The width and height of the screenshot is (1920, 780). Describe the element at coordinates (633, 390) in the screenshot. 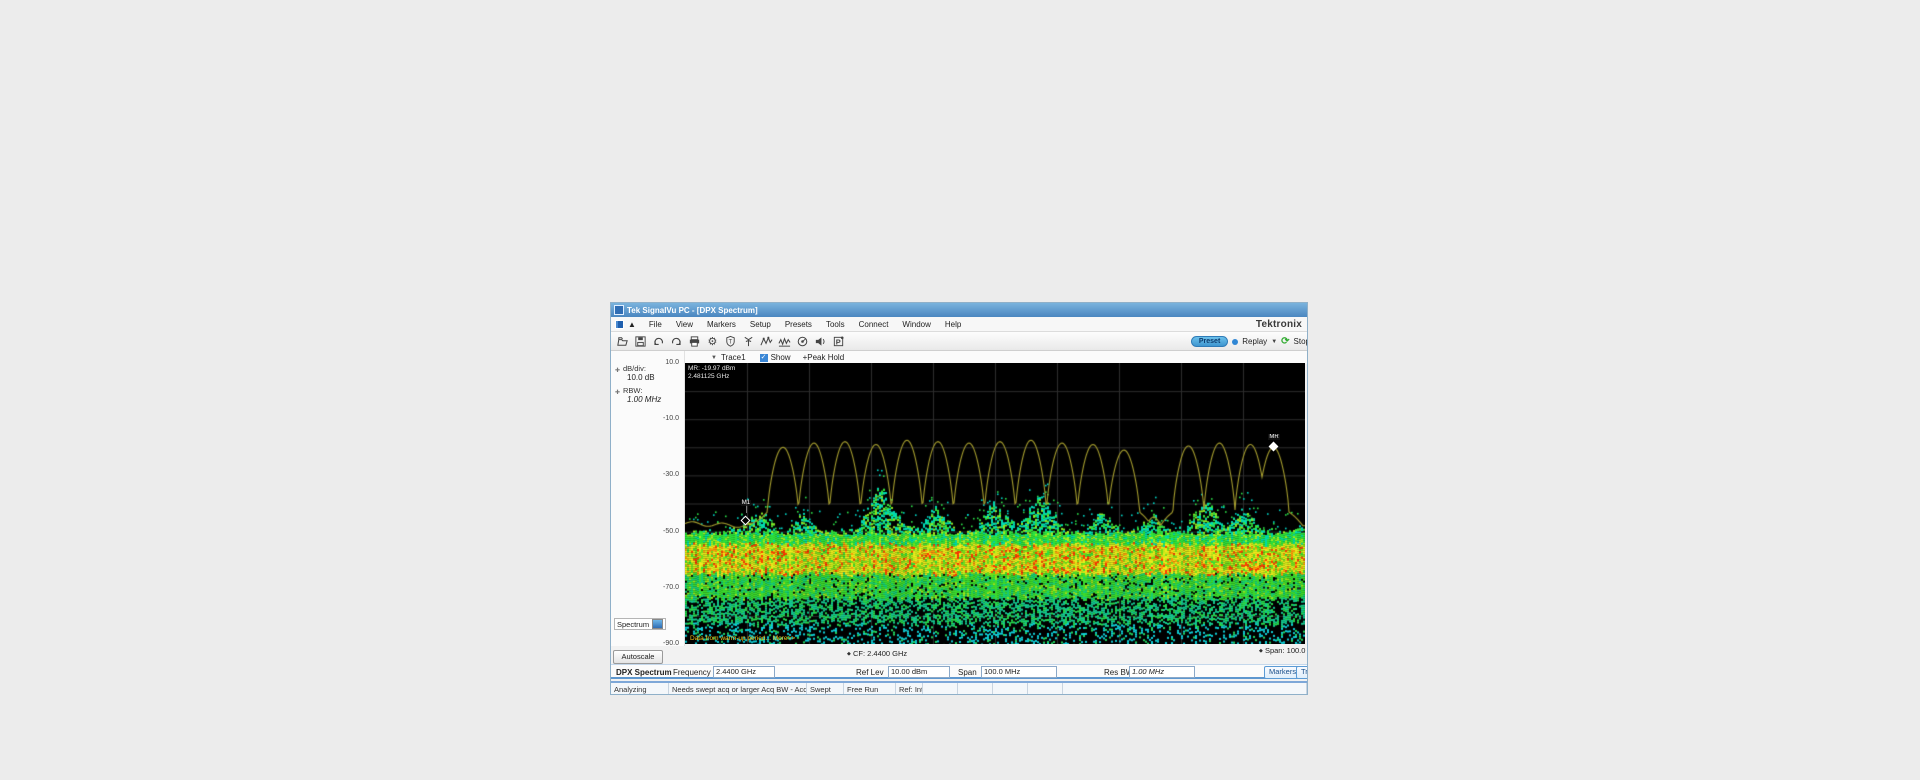

I see `rbw-label: RBW:` at that location.